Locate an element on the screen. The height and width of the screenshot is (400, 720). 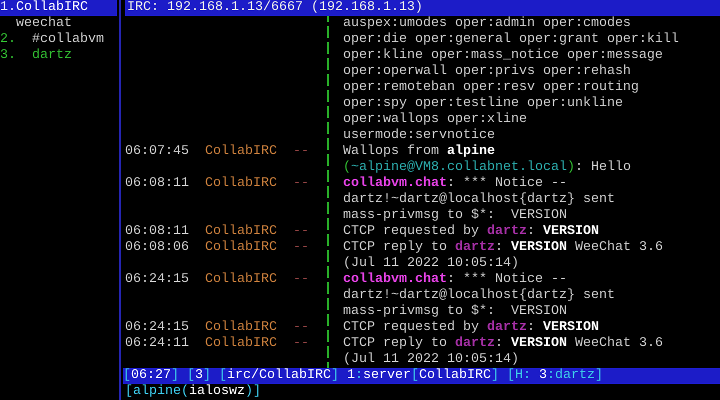
message-text: oper:remoteban oper:resv oper:routing is located at coordinates (491, 88).